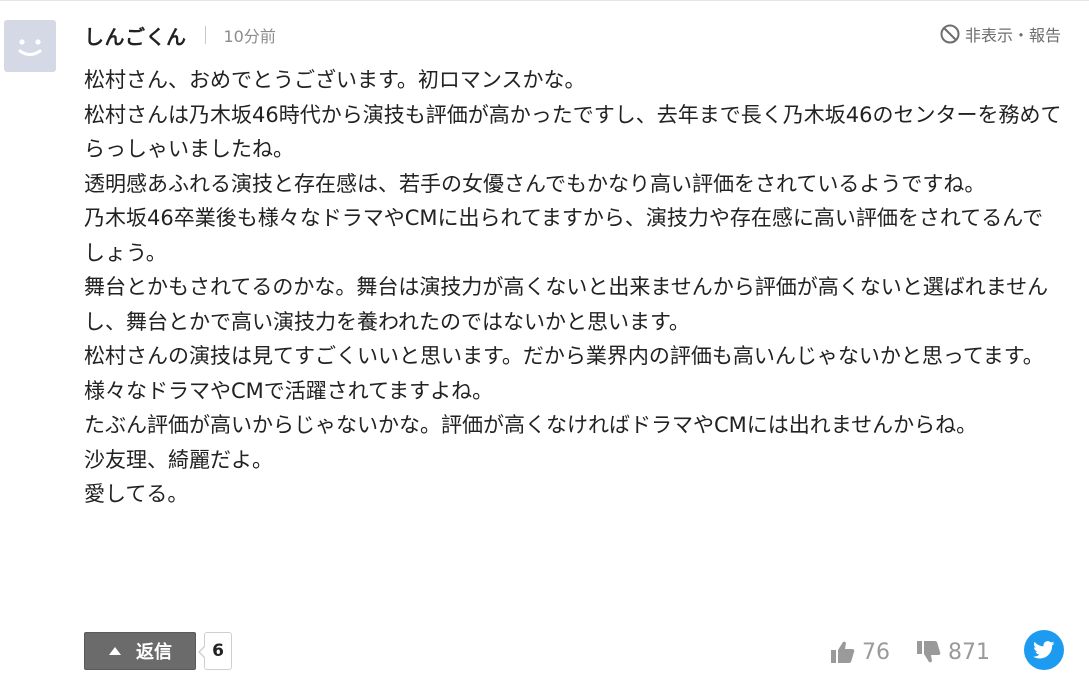  What do you see at coordinates (860, 652) in the screenshot?
I see `like-button: 76` at bounding box center [860, 652].